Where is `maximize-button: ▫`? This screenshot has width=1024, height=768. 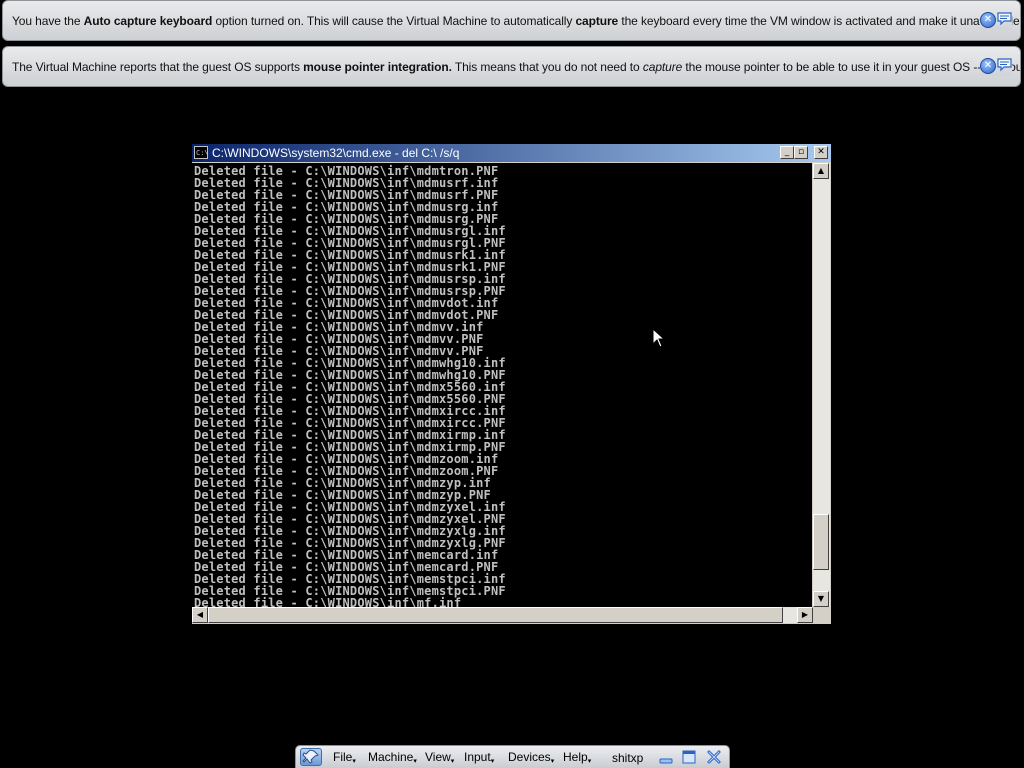 maximize-button: ▫ is located at coordinates (801, 152).